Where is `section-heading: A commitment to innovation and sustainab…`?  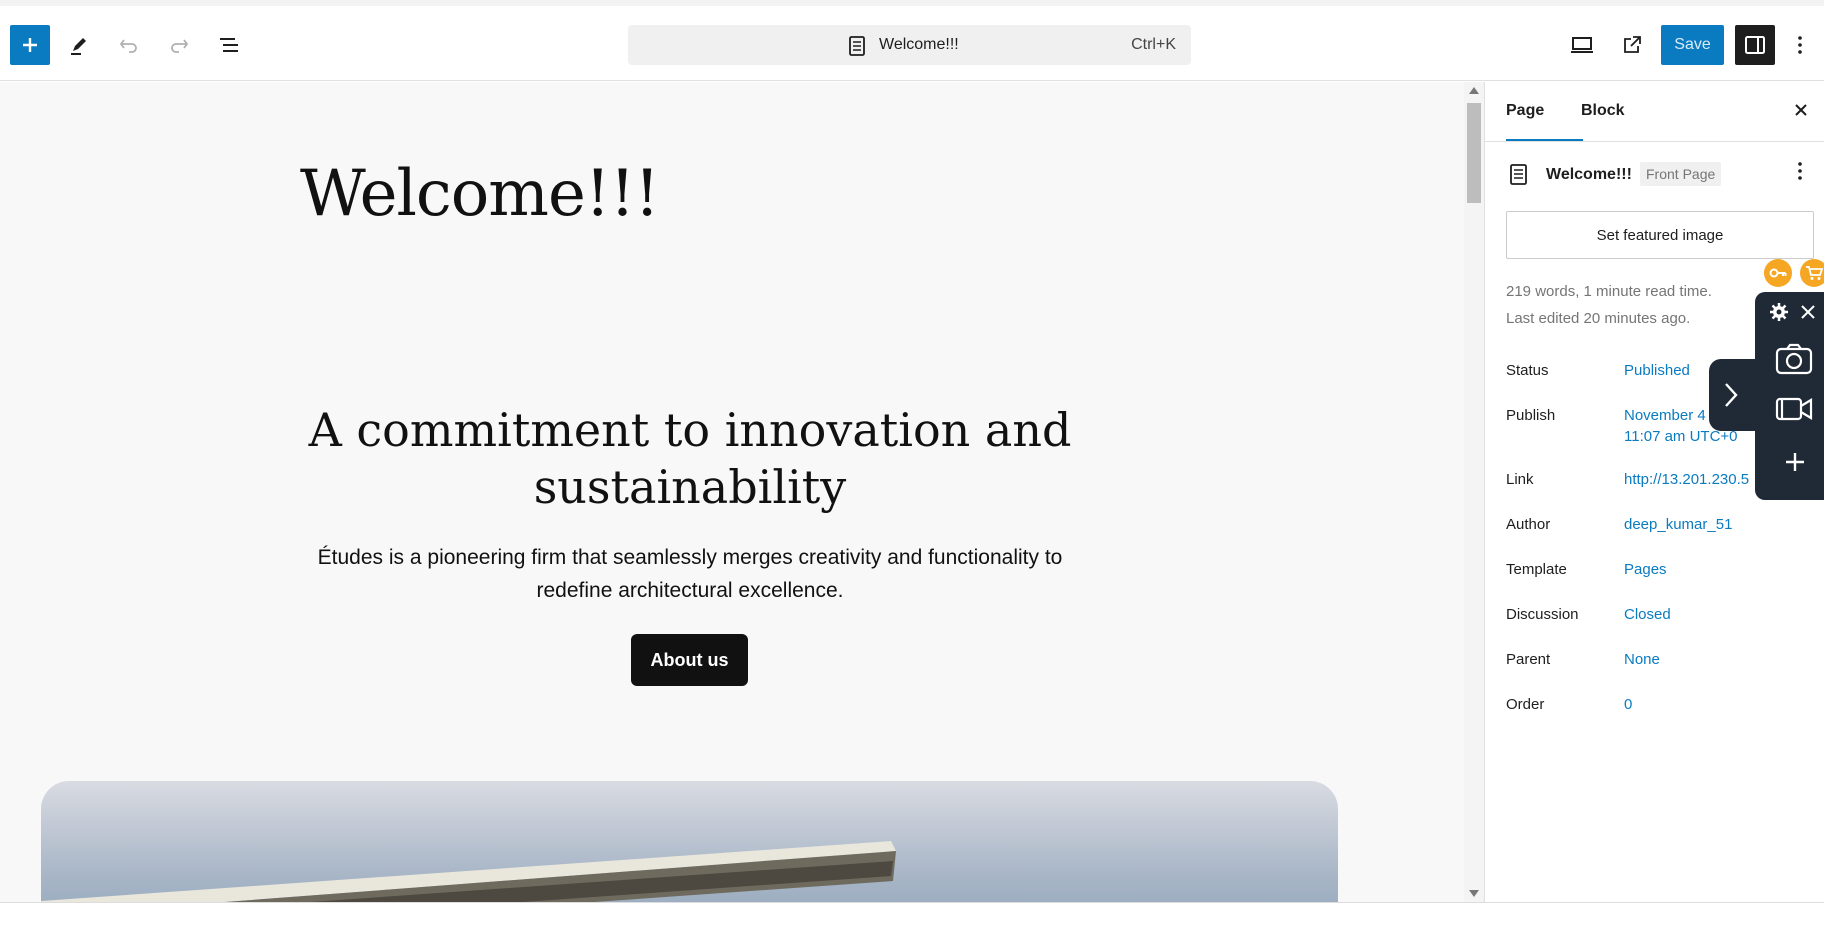 section-heading: A commitment to innovation and sustainab… is located at coordinates (690, 459).